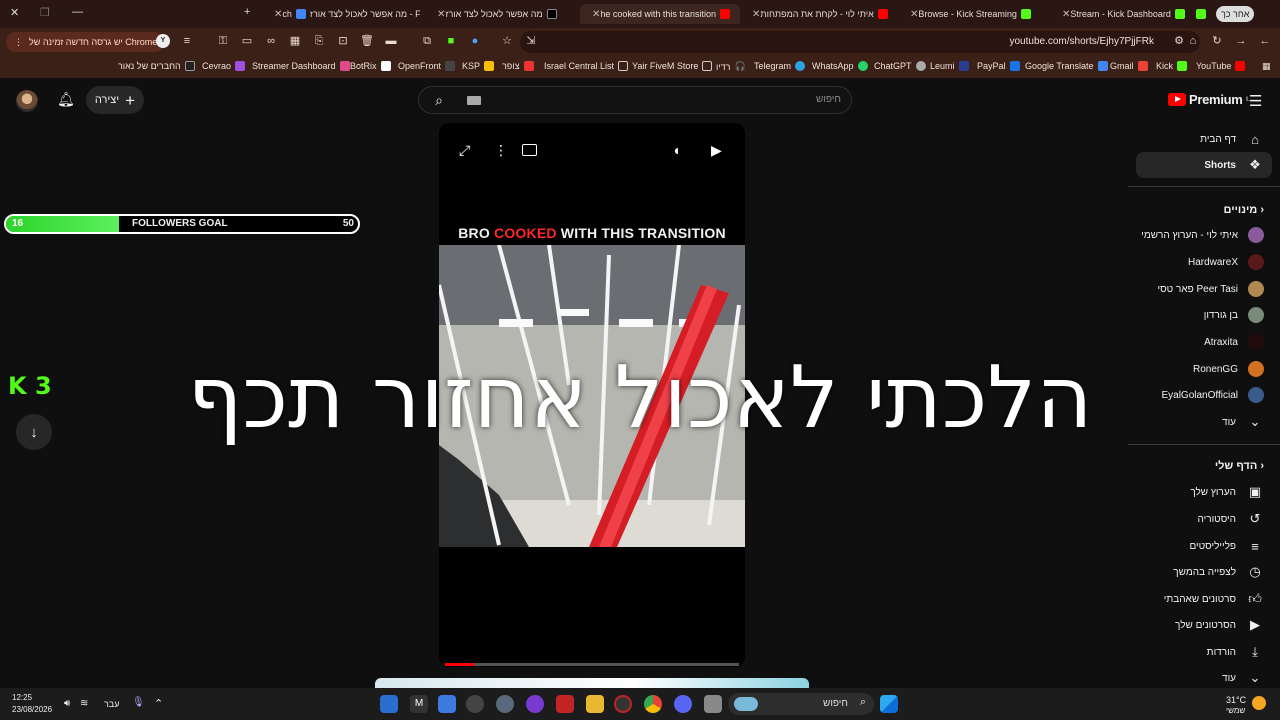 Image resolution: width=1280 pixels, height=720 pixels. I want to click on browser-tab: ✕ Browse - Kick Streaming, so click(973, 14).